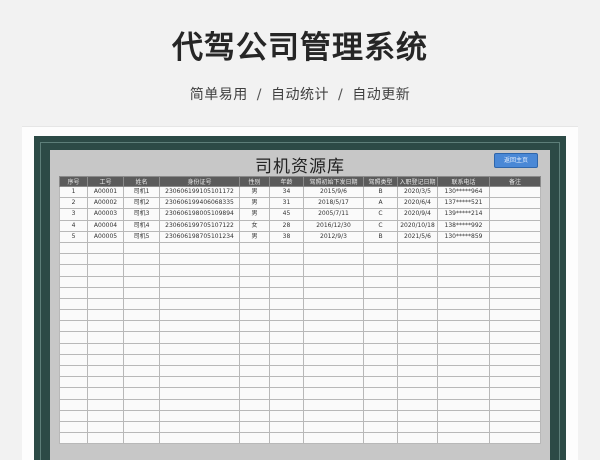 The width and height of the screenshot is (600, 460). I want to click on table-cell: 34, so click(286, 192).